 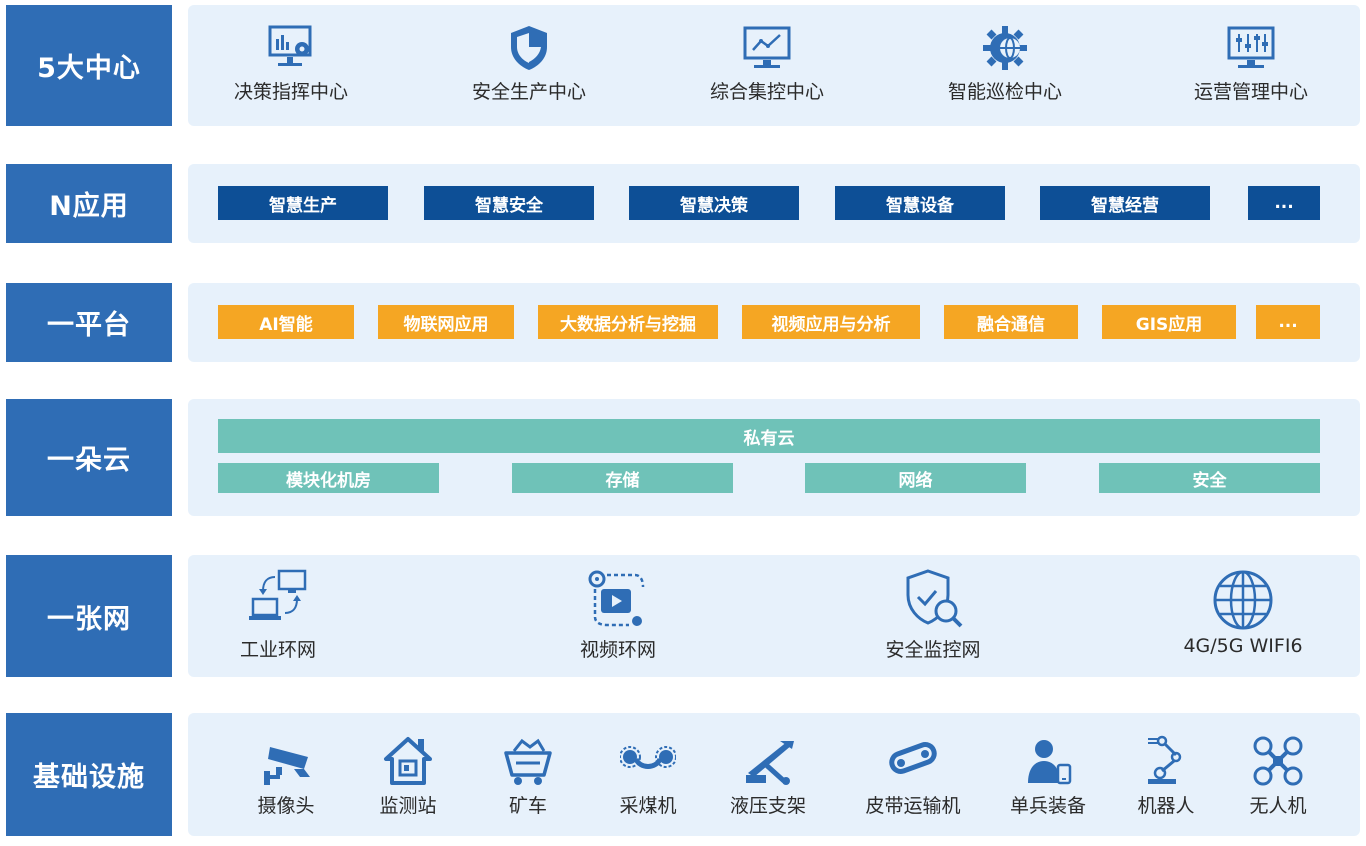 I want to click on infra-label: 单兵装备, so click(x=1047, y=806).